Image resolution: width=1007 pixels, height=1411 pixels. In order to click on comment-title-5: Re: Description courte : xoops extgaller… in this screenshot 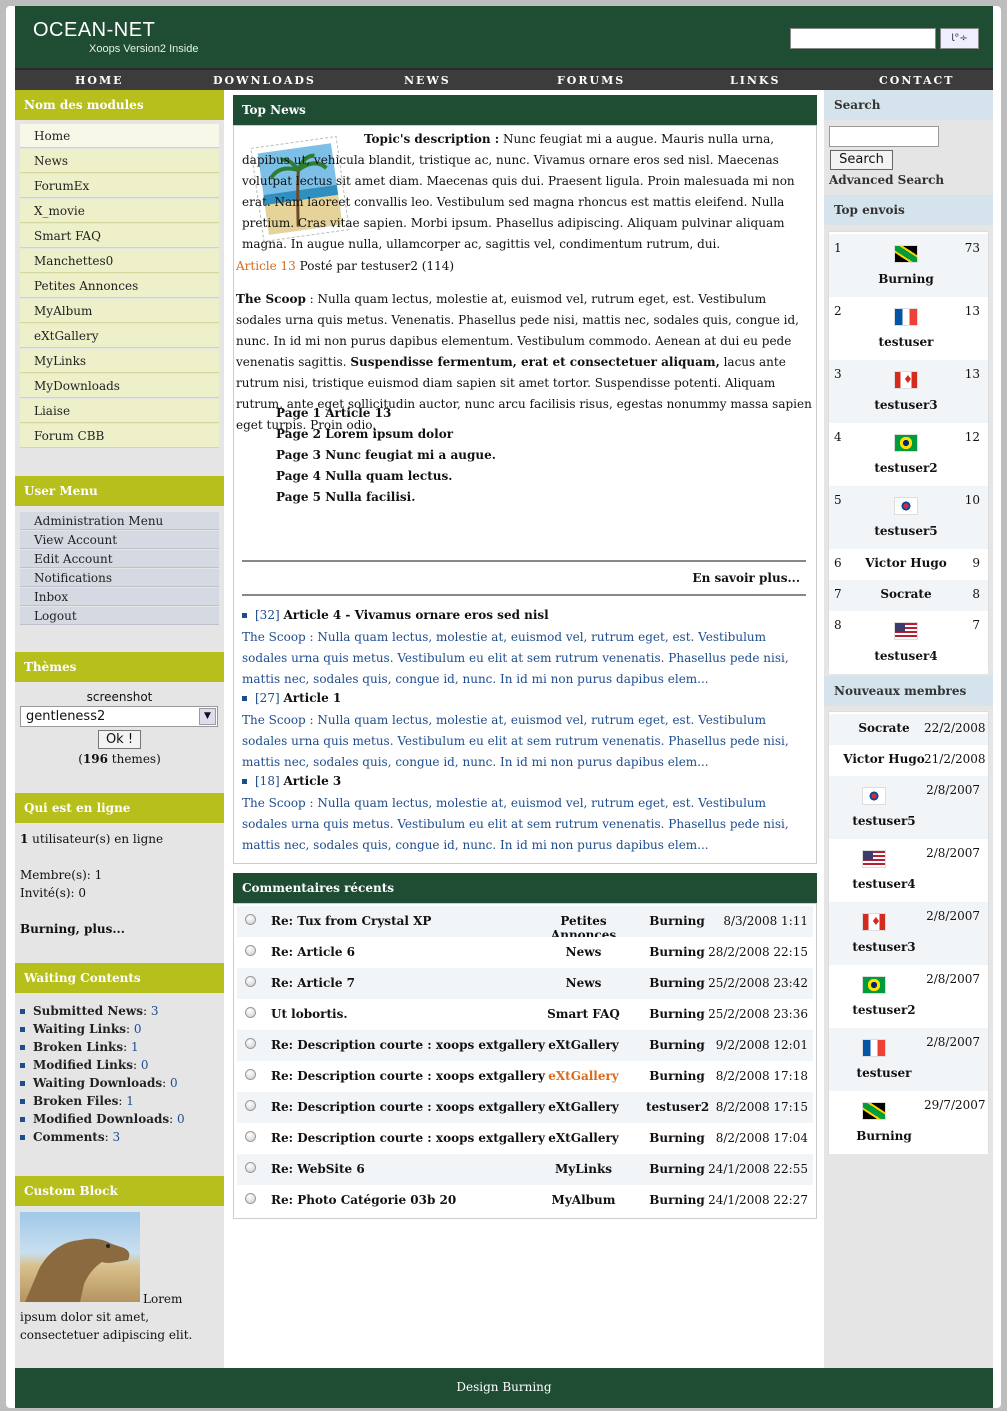, I will do `click(408, 1076)`.